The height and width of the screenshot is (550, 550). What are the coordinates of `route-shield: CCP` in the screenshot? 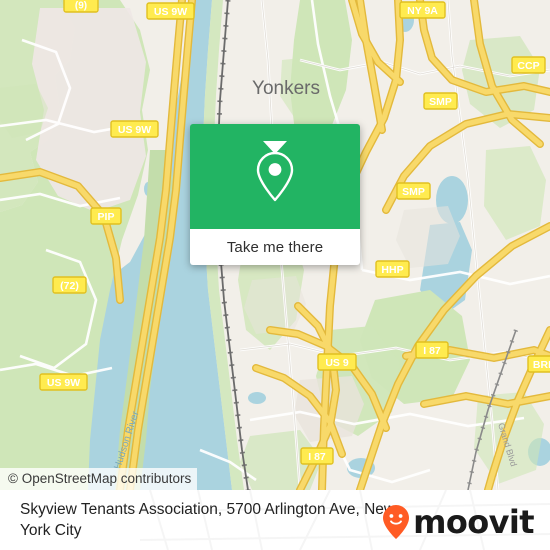 It's located at (528, 65).